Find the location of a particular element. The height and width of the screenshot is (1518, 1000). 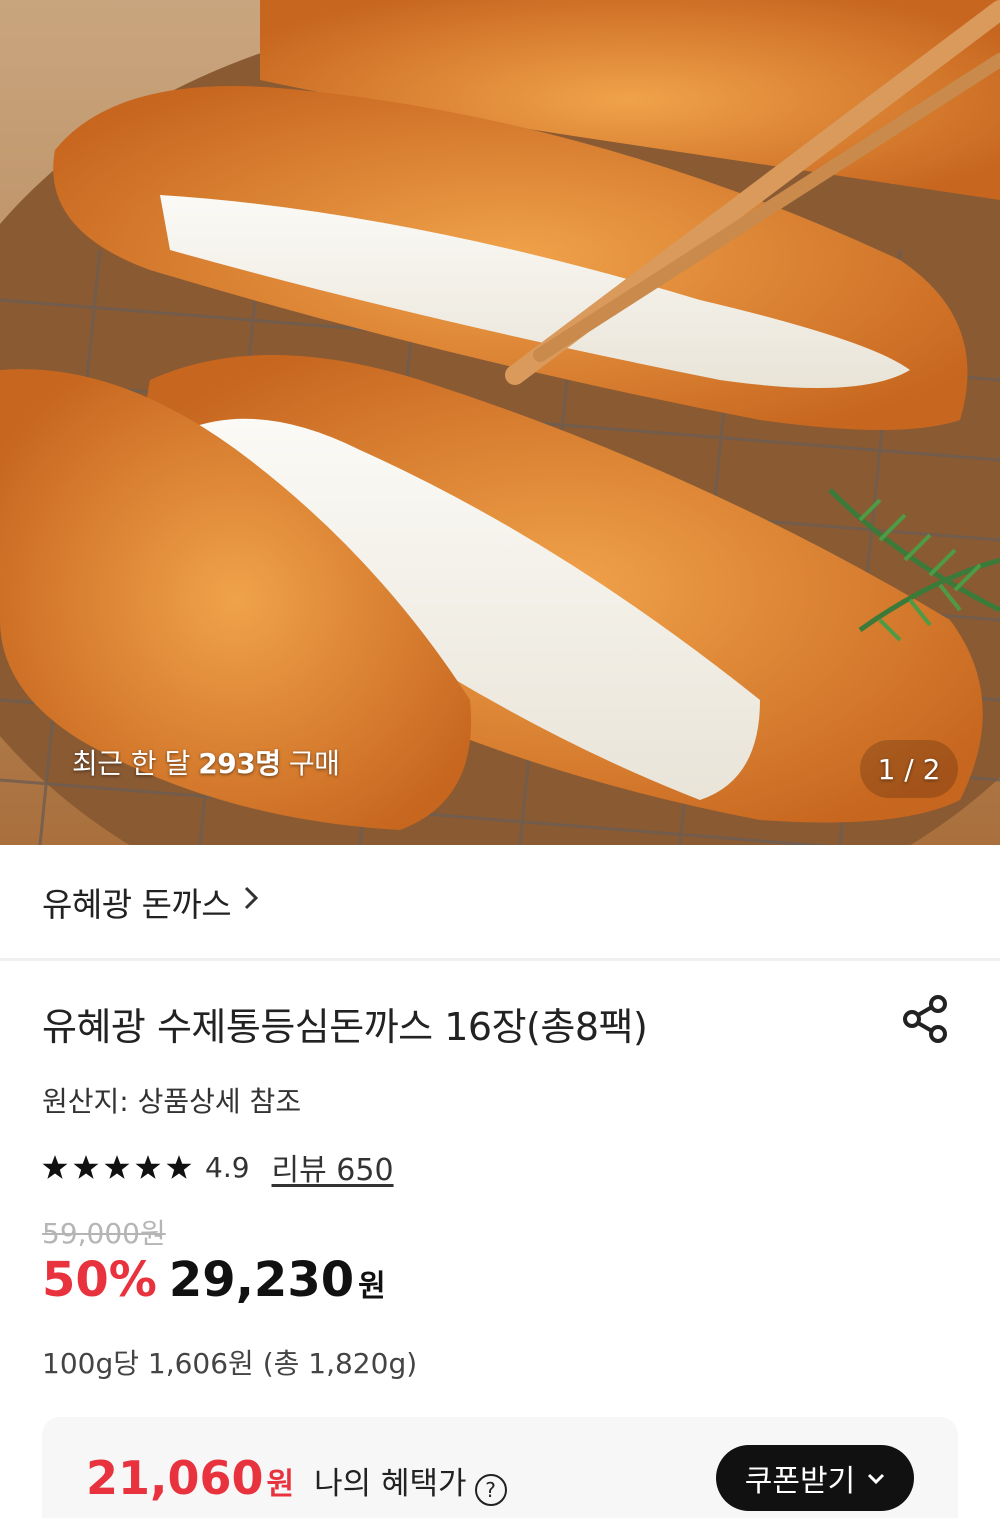

benefit-price-box: 21,060 원 나의 혜택가 ? 쿠폰받기 is located at coordinates (500, 1467).